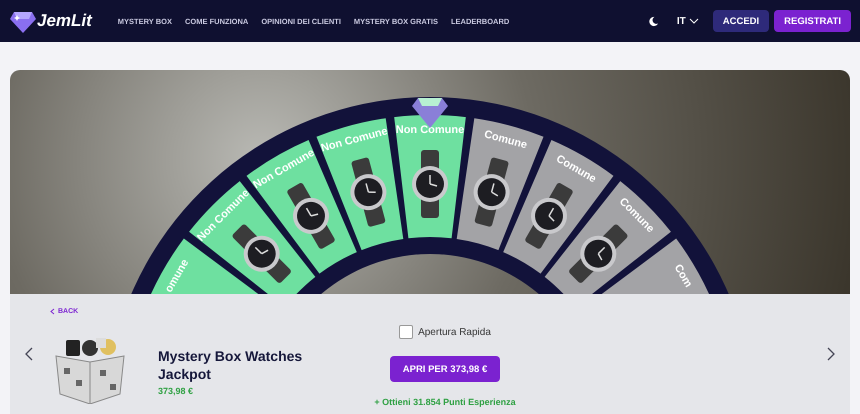  I want to click on chevron-right-icon, so click(831, 354).